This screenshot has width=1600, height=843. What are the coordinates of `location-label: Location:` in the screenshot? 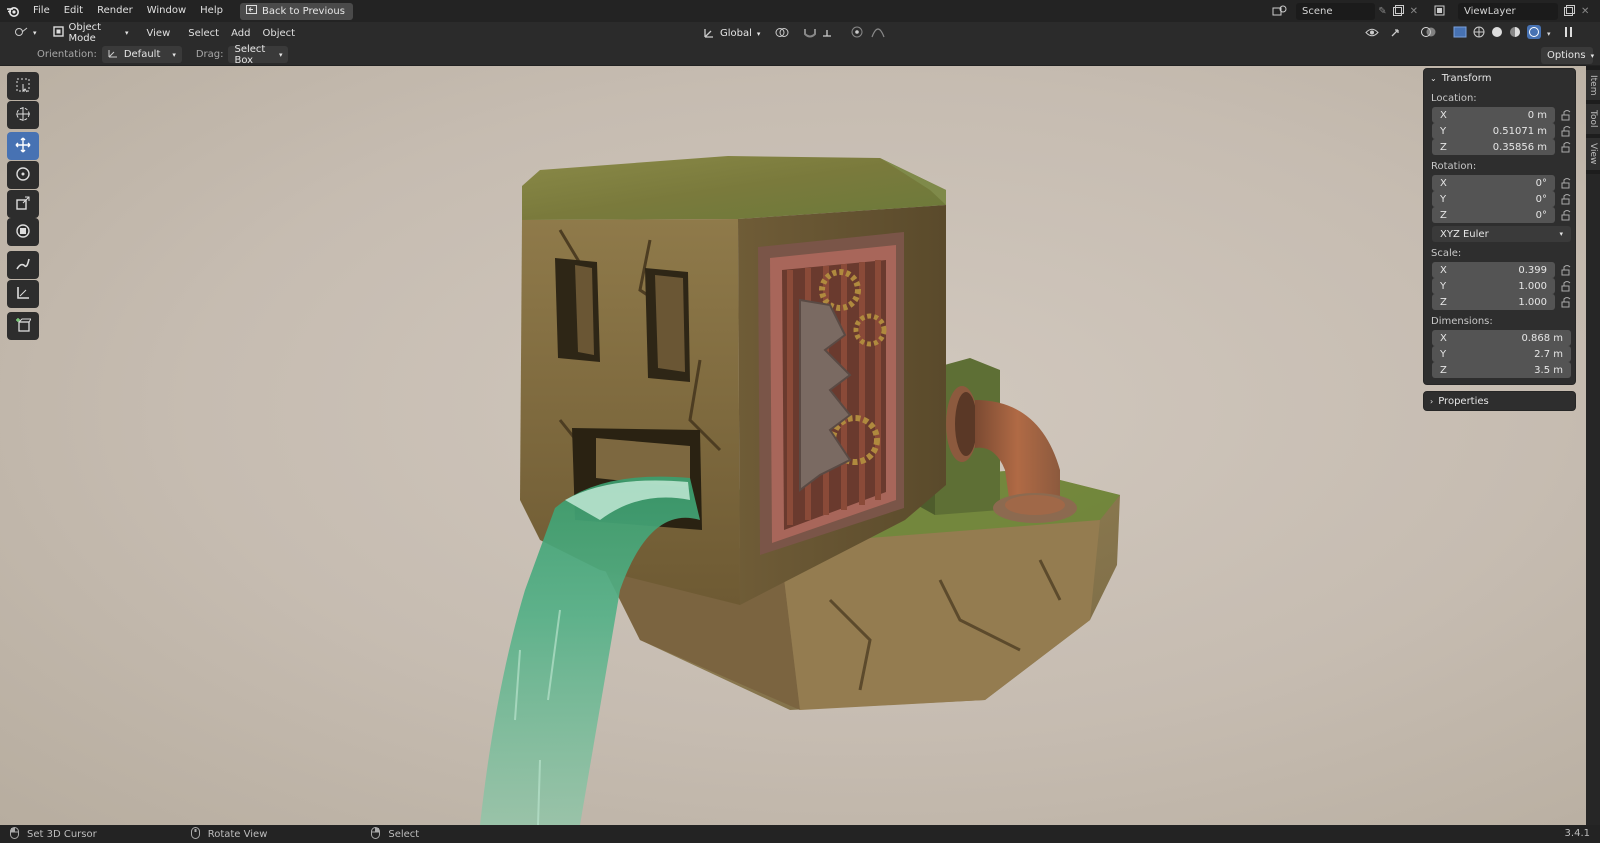 It's located at (1454, 98).